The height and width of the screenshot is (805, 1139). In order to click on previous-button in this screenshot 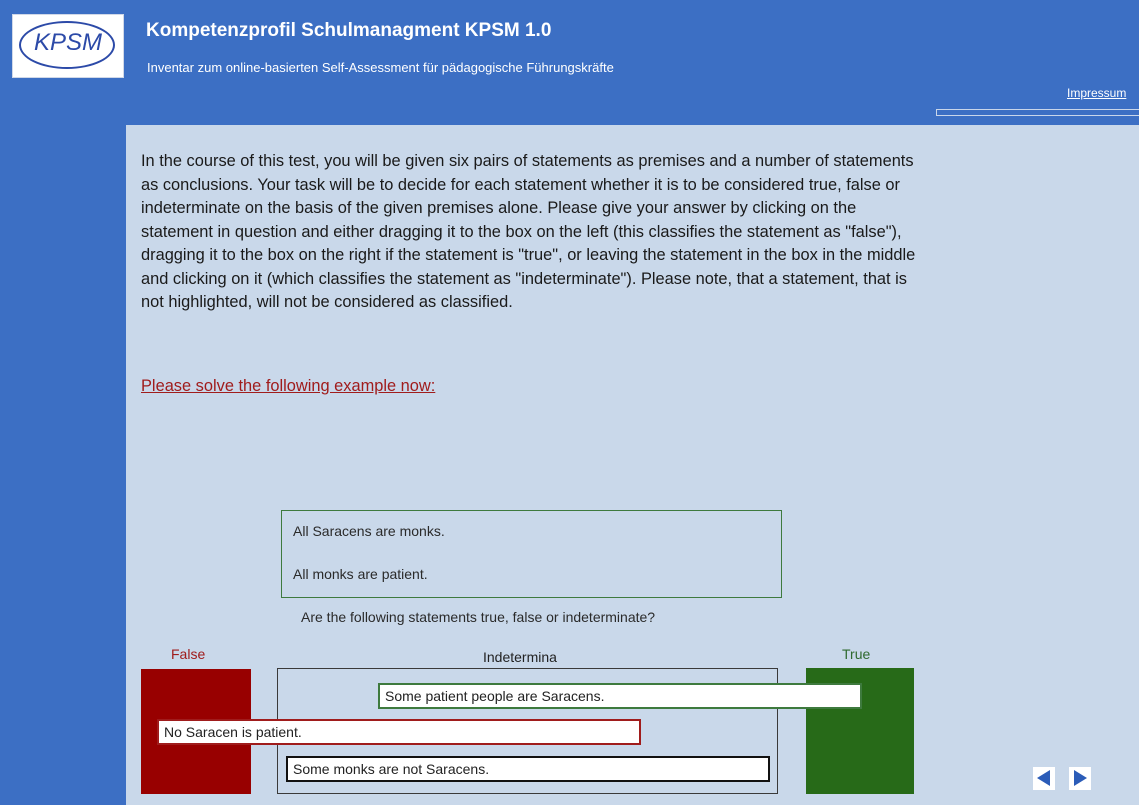, I will do `click(1044, 778)`.